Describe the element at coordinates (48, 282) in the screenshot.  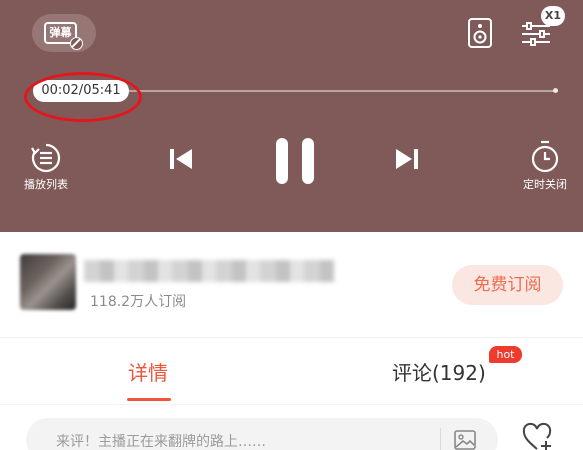
I see `avatar` at that location.